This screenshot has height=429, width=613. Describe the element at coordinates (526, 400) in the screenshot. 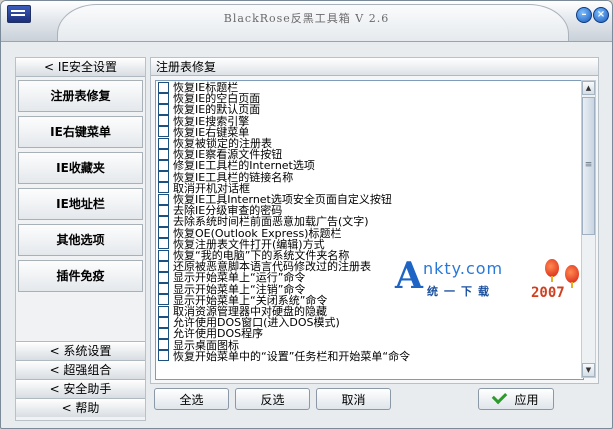

I see `apply-label: 应用` at that location.